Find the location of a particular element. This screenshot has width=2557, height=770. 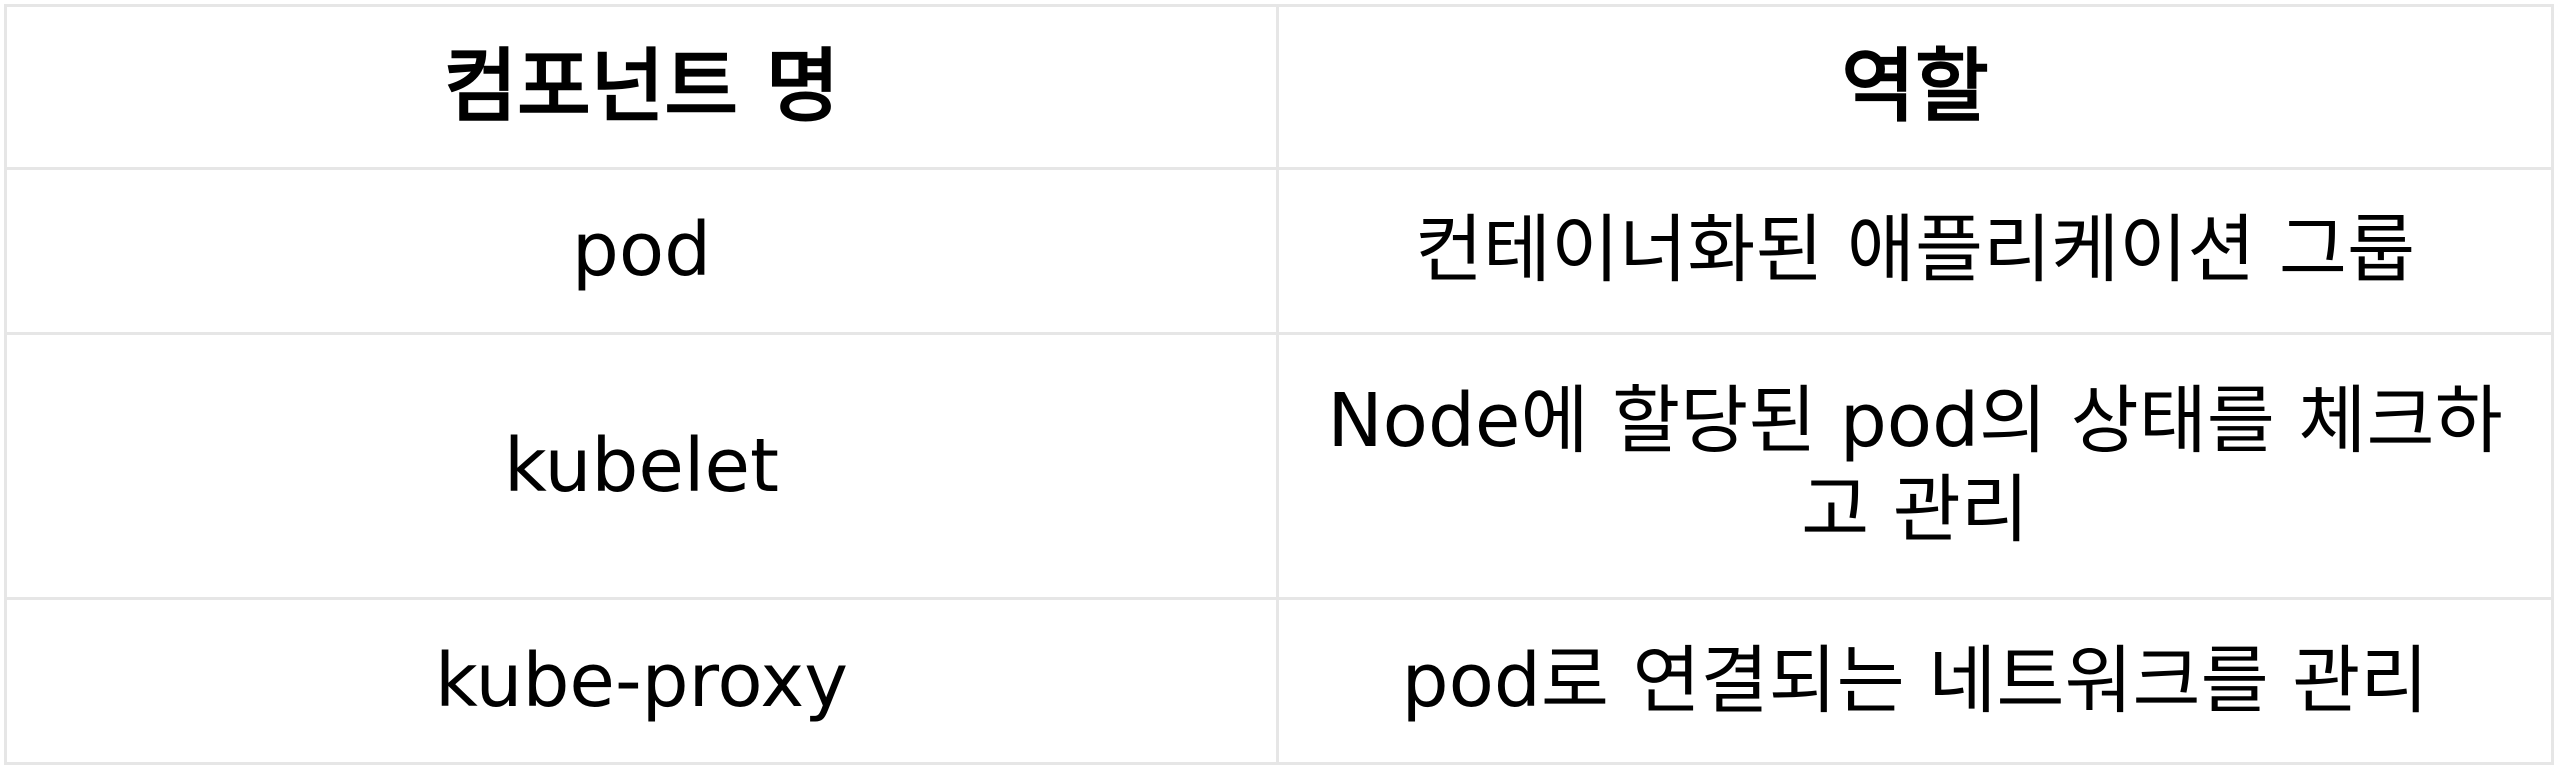

cell-component-pod: pod is located at coordinates (641, 251).